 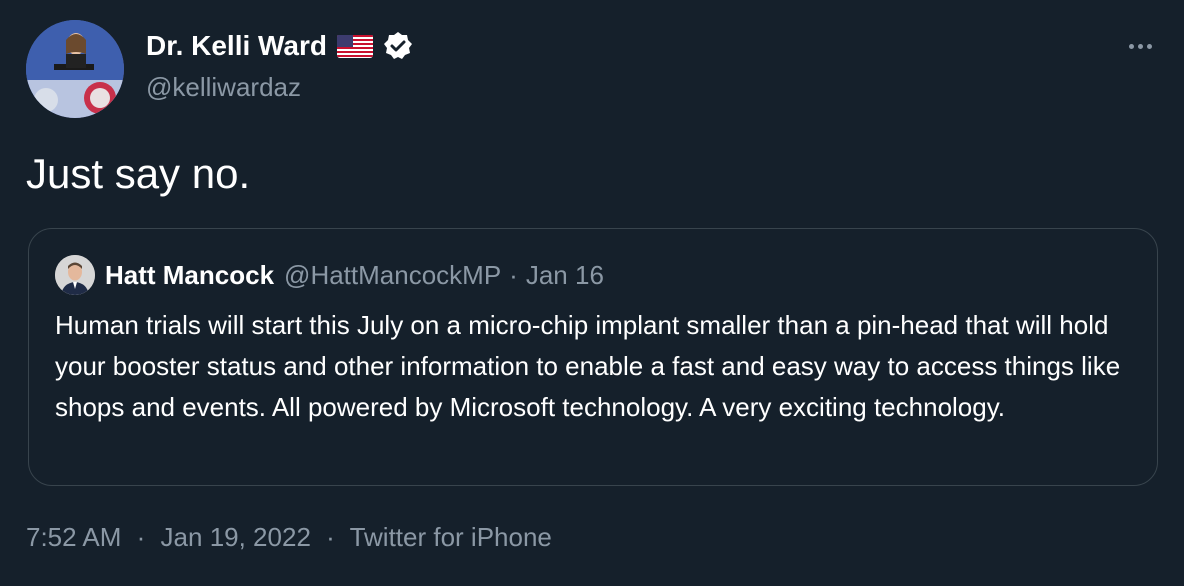 I want to click on quoted-handle: @HattMancockMP, so click(x=392, y=275).